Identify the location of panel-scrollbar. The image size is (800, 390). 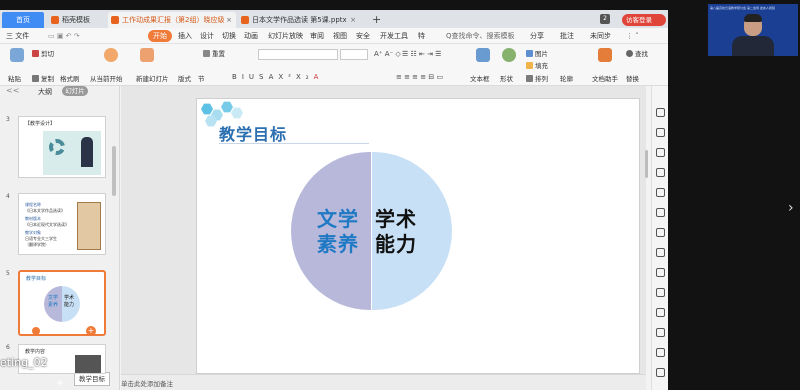
(114, 171).